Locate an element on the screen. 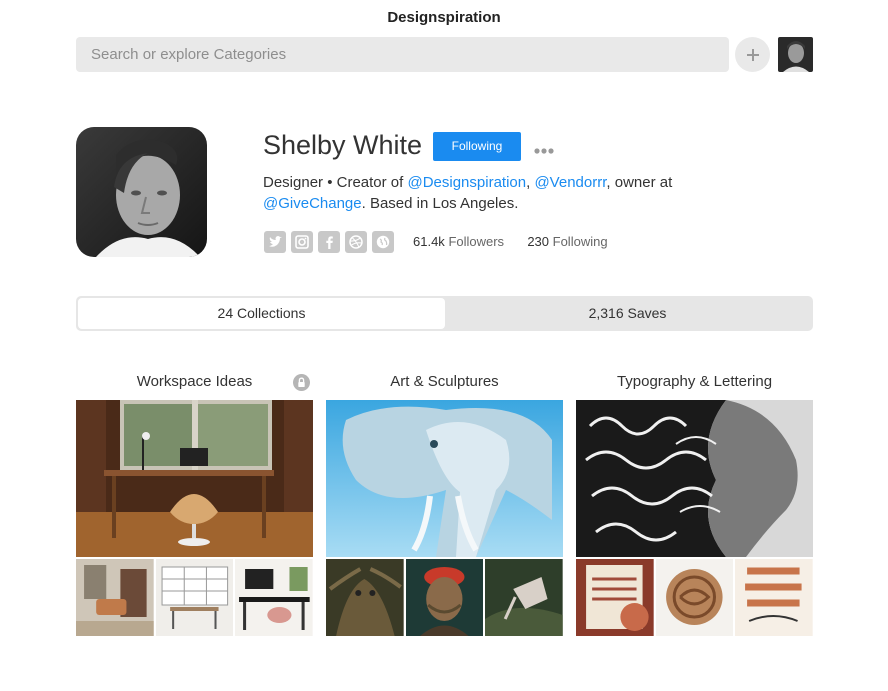 The image size is (888, 691). facebook-icon is located at coordinates (329, 242).